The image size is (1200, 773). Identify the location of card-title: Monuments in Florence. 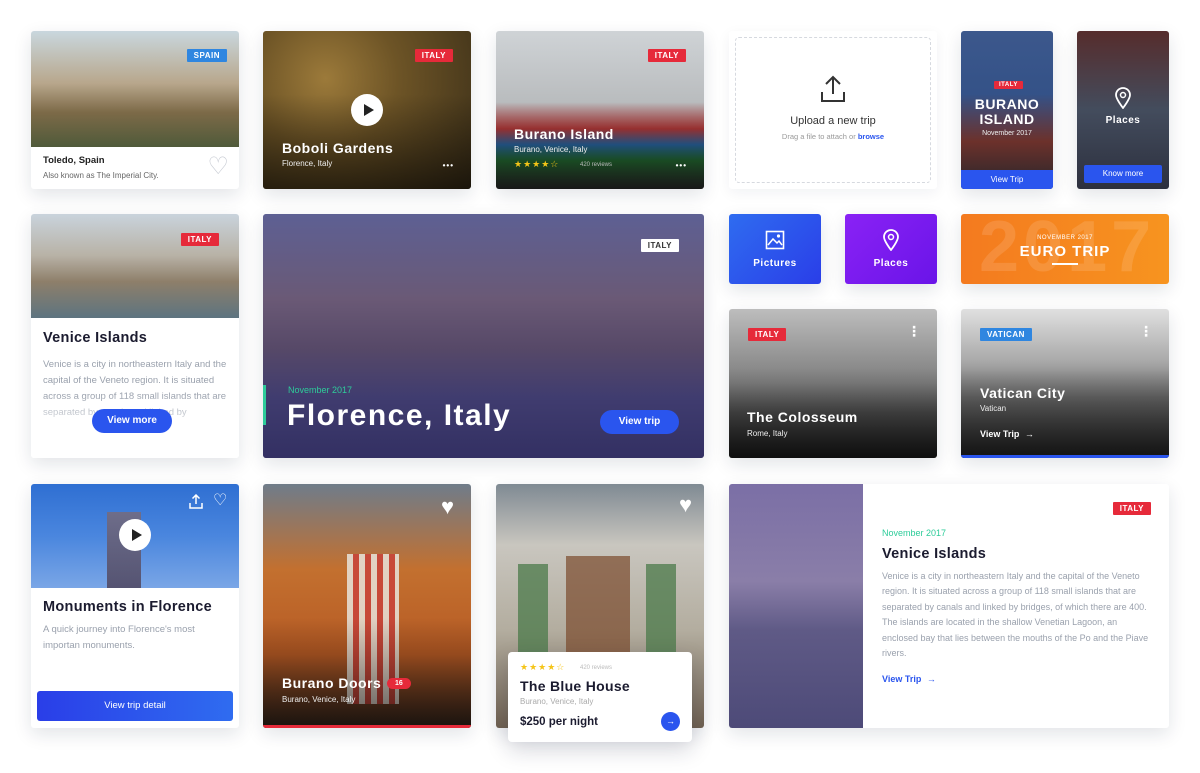
(128, 607).